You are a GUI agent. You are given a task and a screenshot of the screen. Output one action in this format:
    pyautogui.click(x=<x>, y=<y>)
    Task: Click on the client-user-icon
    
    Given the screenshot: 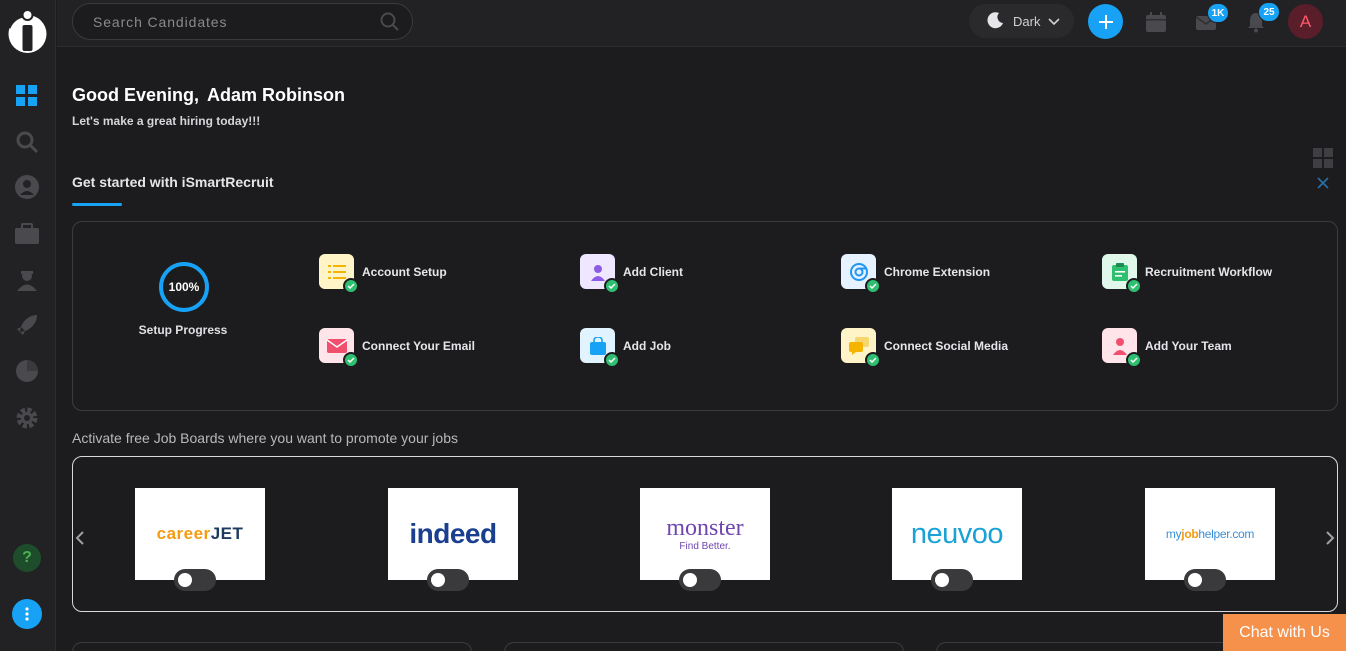 What is the action you would take?
    pyautogui.click(x=600, y=274)
    